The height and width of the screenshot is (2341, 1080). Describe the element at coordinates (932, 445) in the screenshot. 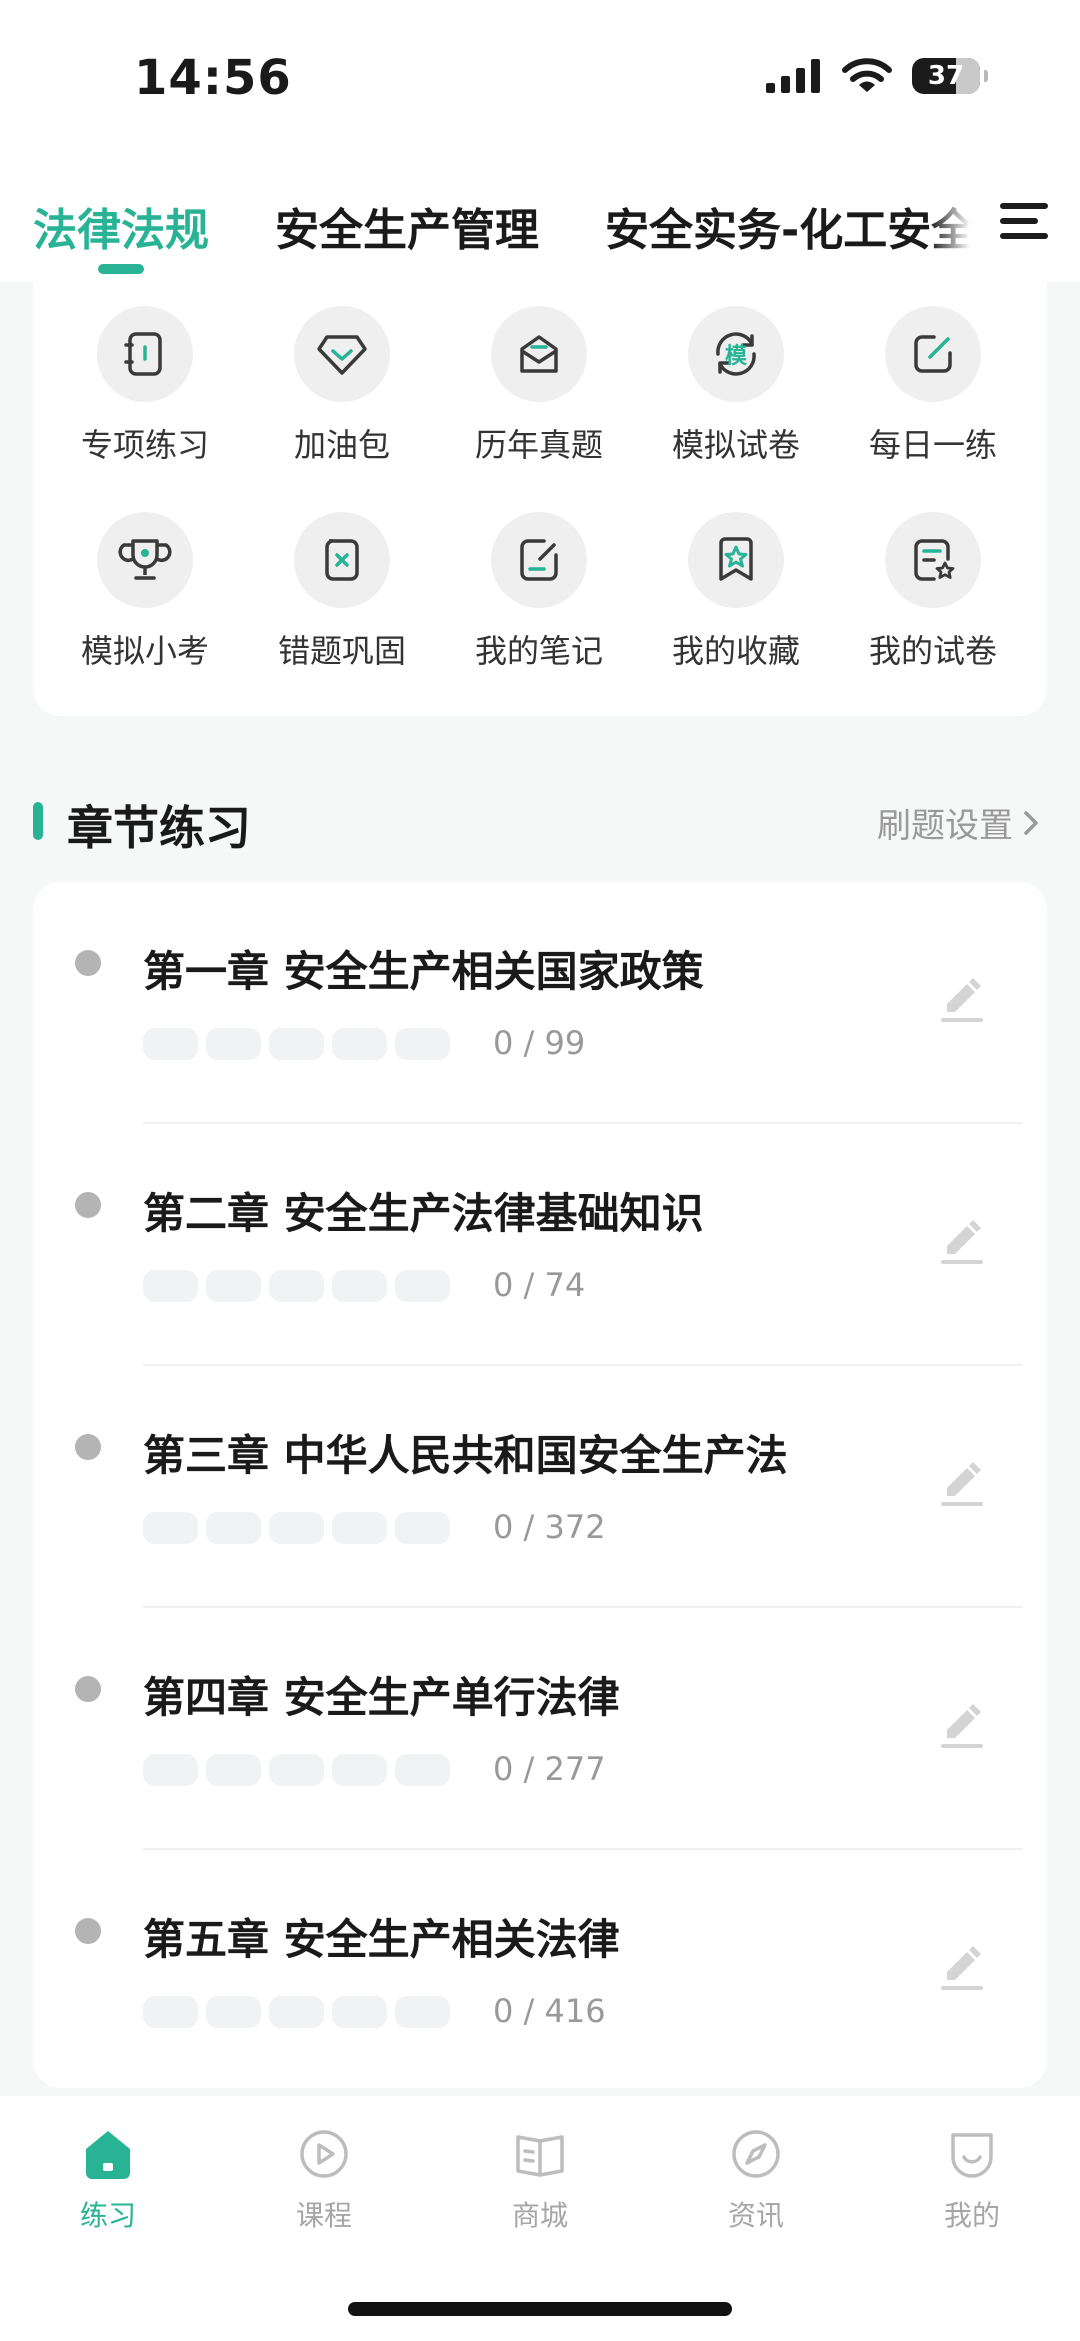

I see `grid-label: 每日一练` at that location.